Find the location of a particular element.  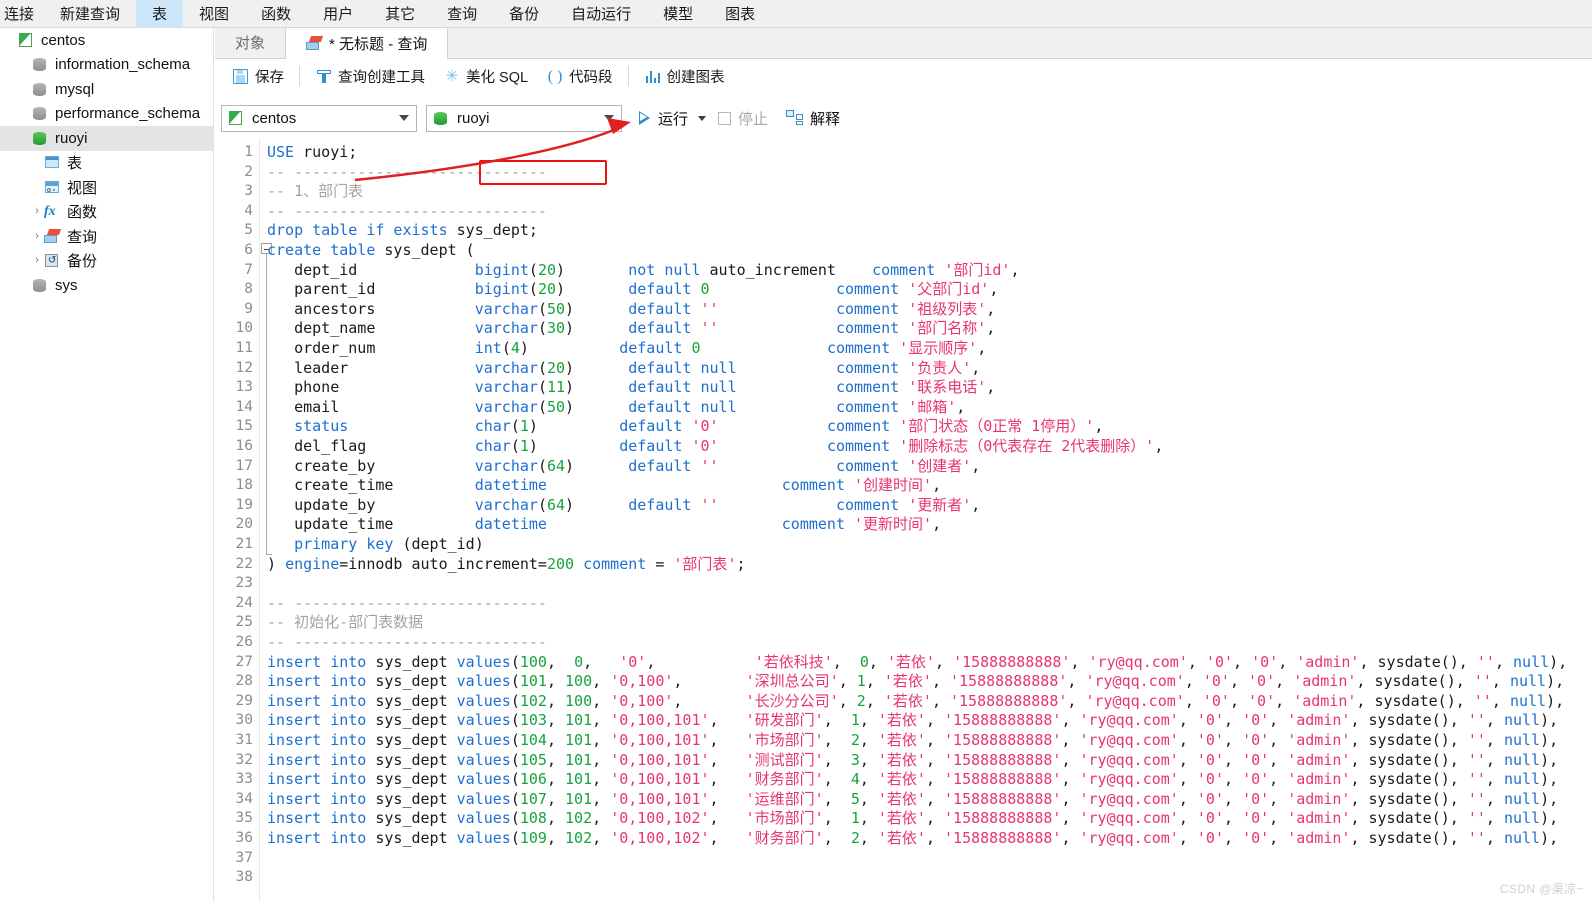

sidebar-item-2: mysql is located at coordinates (106, 89).